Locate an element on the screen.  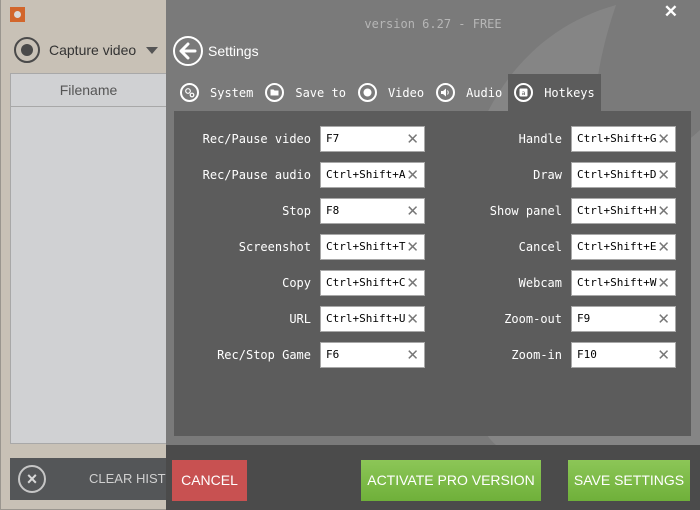
tab-label: Save to is located at coordinates (320, 92).